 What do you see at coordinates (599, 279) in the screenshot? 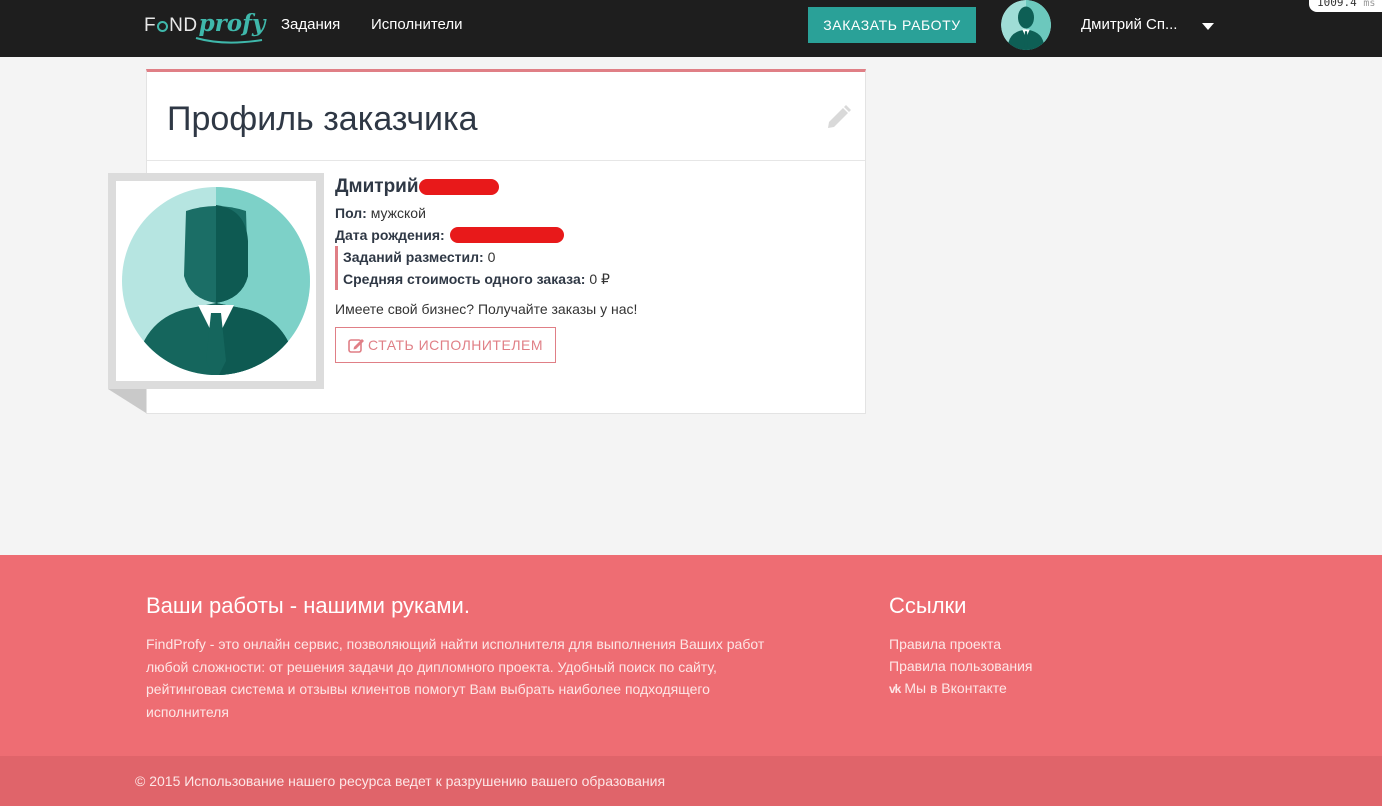
I see `avg-cost-value: 0 ₽` at bounding box center [599, 279].